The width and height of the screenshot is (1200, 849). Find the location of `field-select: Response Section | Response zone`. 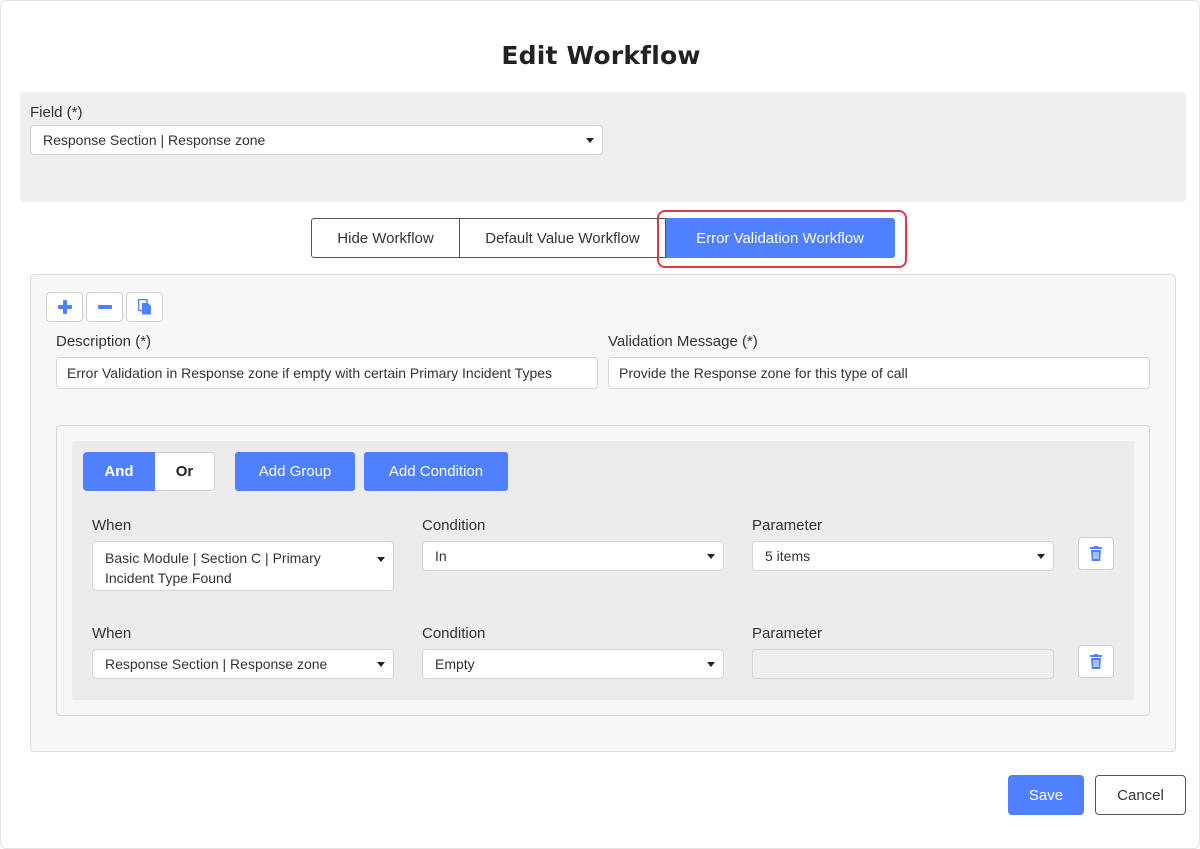

field-select: Response Section | Response zone is located at coordinates (316, 140).